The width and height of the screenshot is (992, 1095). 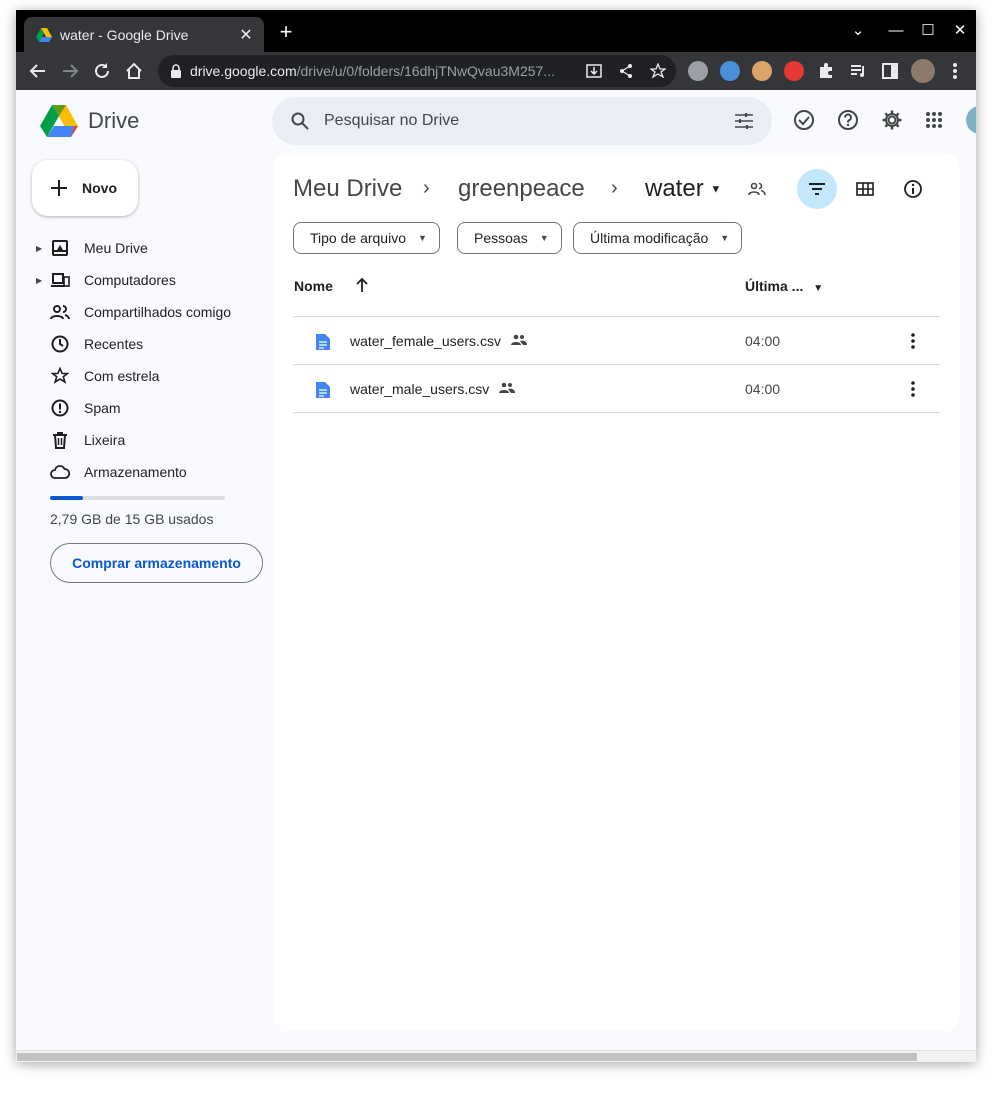 What do you see at coordinates (892, 120) in the screenshot?
I see `settings-gear-icon` at bounding box center [892, 120].